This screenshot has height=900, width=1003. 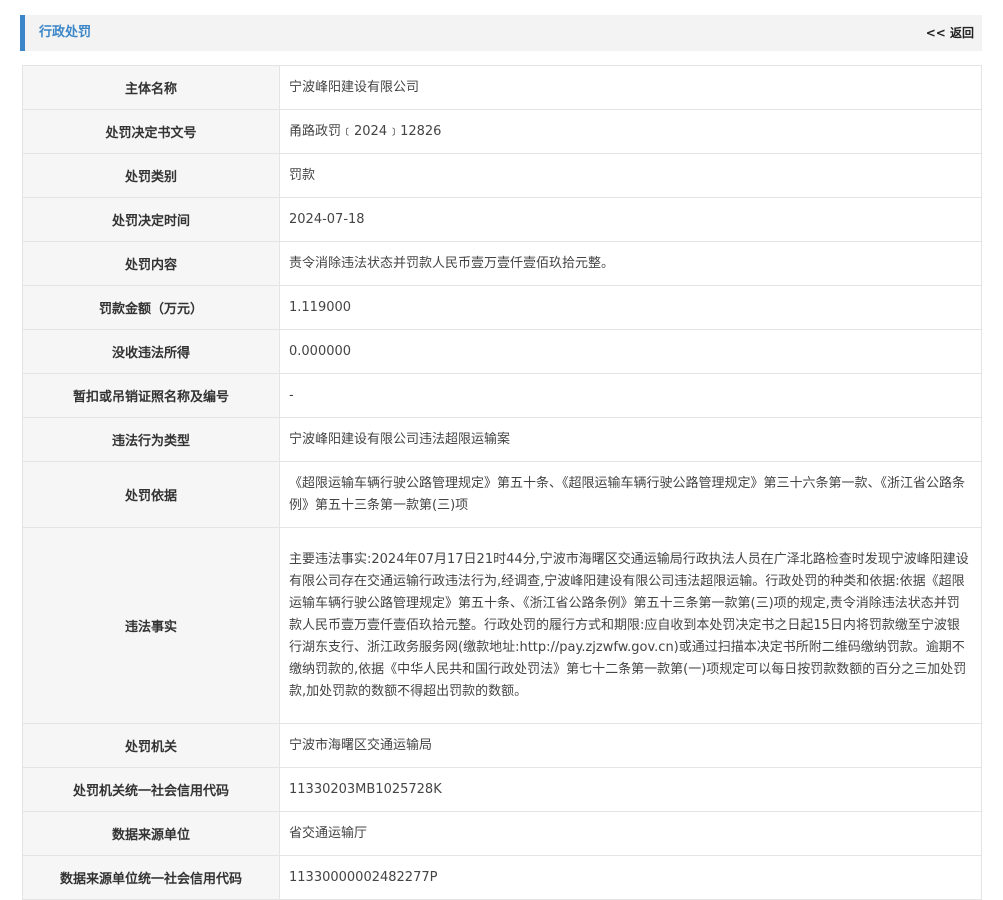 What do you see at coordinates (151, 745) in the screenshot?
I see `row-label: 处罚机关` at bounding box center [151, 745].